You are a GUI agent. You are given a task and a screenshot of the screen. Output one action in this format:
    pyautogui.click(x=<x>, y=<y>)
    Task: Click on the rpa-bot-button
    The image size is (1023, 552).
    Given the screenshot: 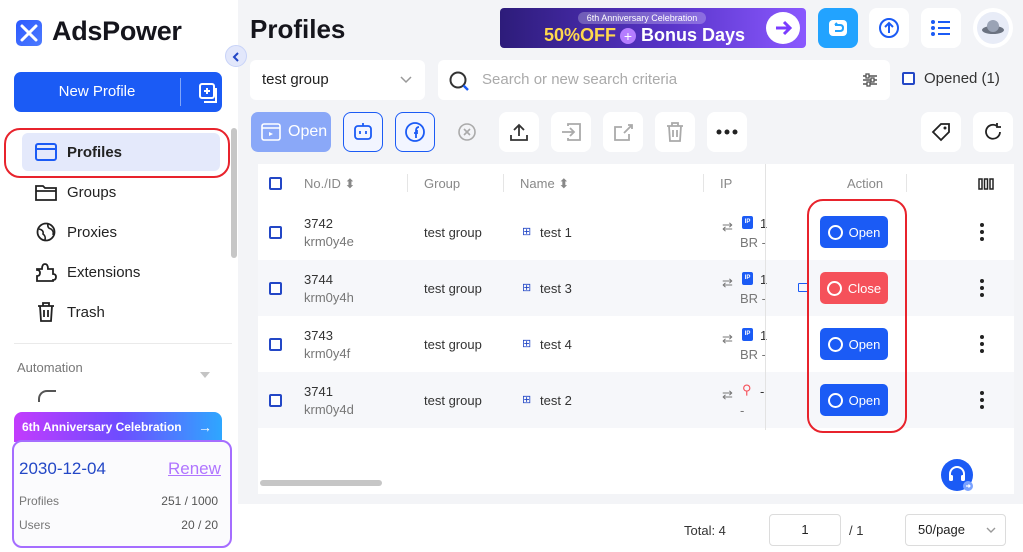 What is the action you would take?
    pyautogui.click(x=363, y=132)
    